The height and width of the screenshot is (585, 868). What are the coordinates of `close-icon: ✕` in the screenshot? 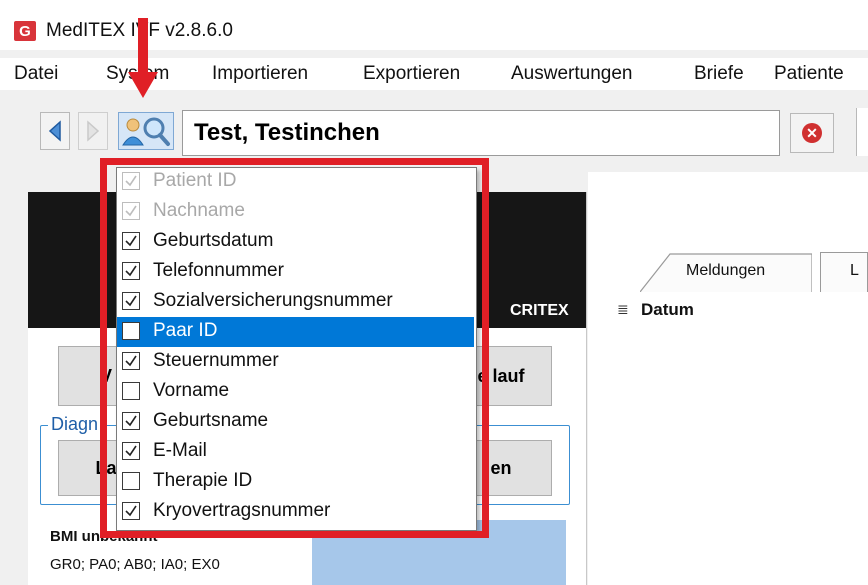 It's located at (812, 133).